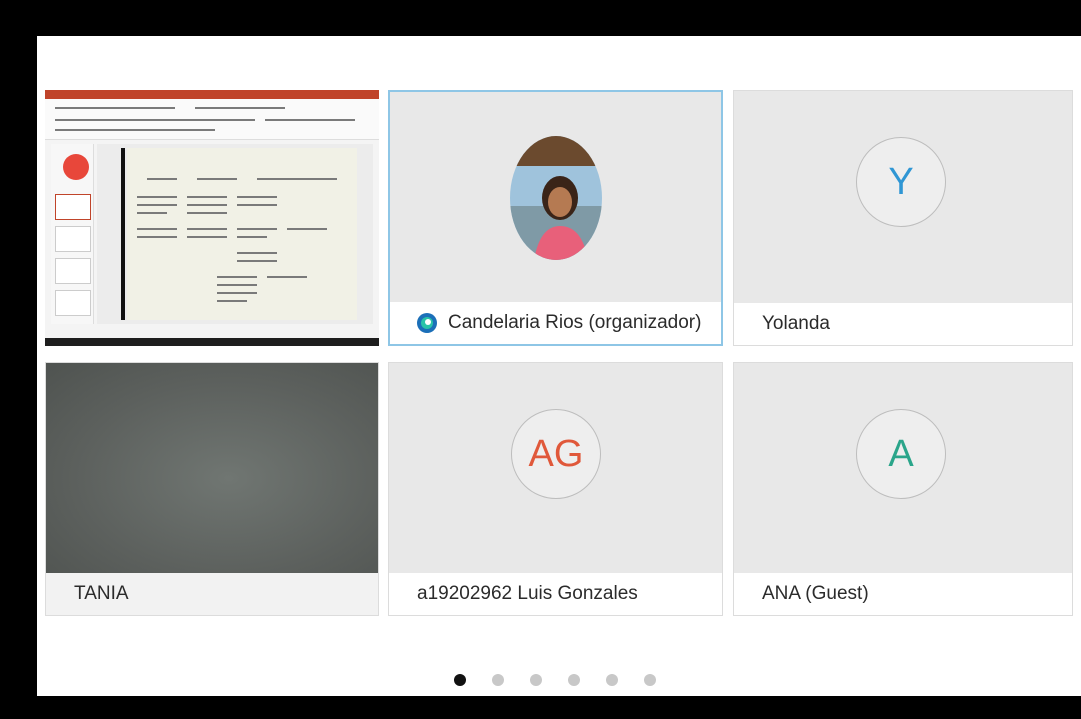 This screenshot has height=719, width=1081. Describe the element at coordinates (76, 167) in the screenshot. I see `record-indicator-icon` at that location.